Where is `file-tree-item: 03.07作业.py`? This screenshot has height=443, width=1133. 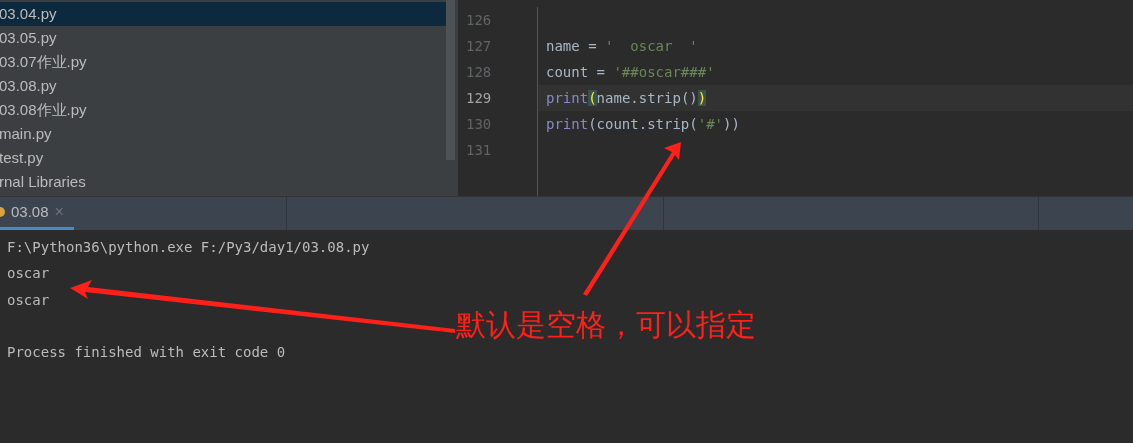 file-tree-item: 03.07作业.py is located at coordinates (223, 62).